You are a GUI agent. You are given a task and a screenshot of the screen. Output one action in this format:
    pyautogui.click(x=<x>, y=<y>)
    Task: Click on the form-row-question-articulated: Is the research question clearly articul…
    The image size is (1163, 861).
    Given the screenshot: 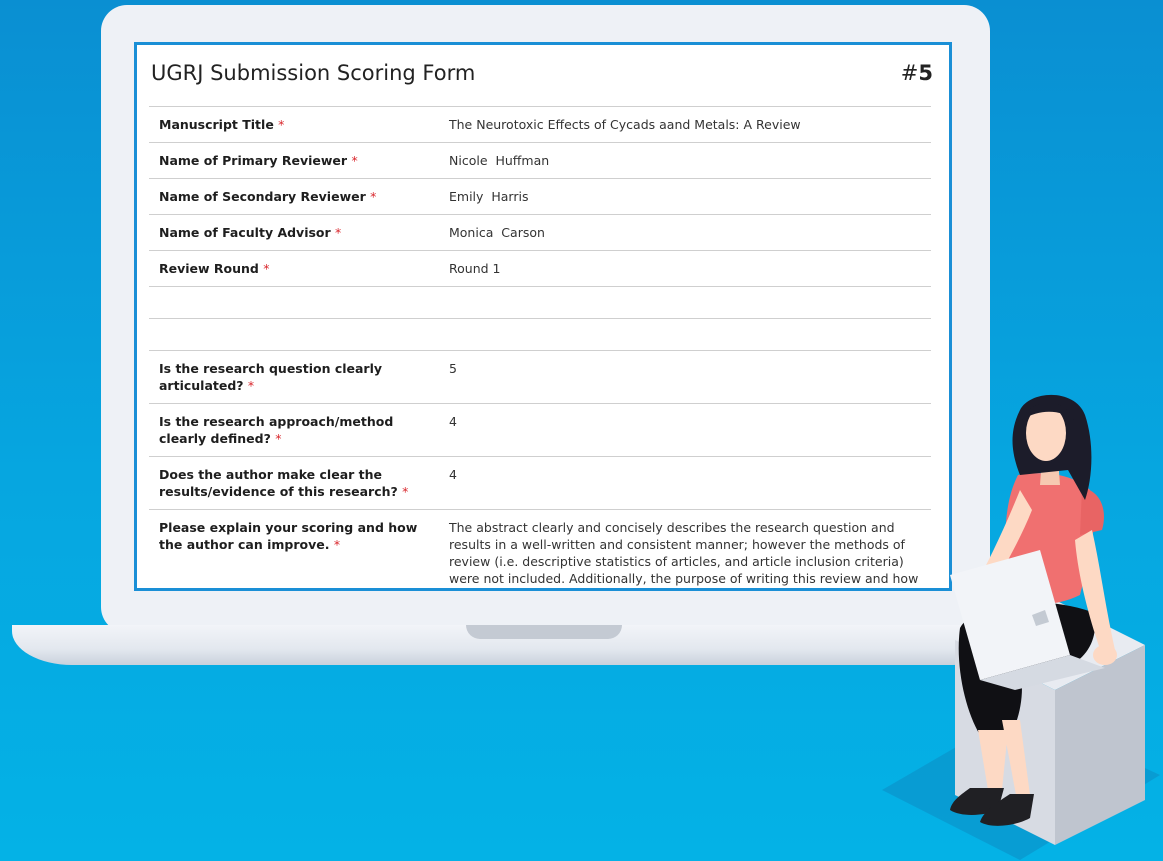 What is the action you would take?
    pyautogui.click(x=540, y=377)
    